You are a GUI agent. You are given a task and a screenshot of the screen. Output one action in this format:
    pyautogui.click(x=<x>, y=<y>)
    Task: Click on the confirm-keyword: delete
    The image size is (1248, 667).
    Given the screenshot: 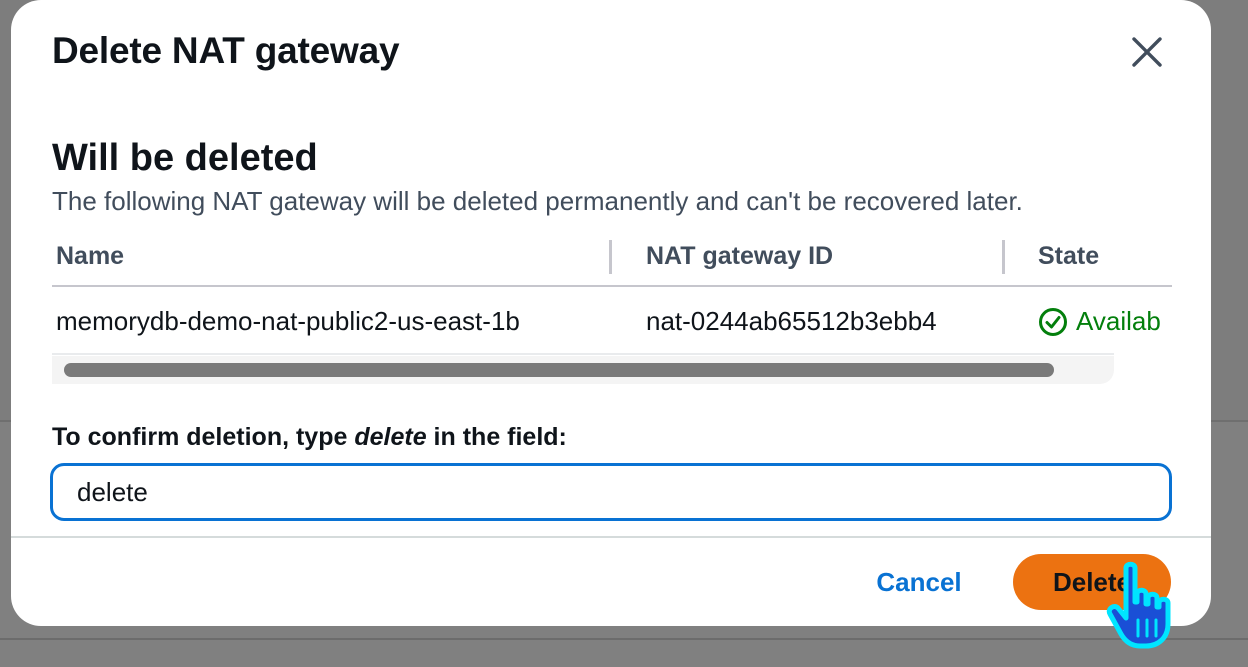 What is the action you would take?
    pyautogui.click(x=390, y=437)
    